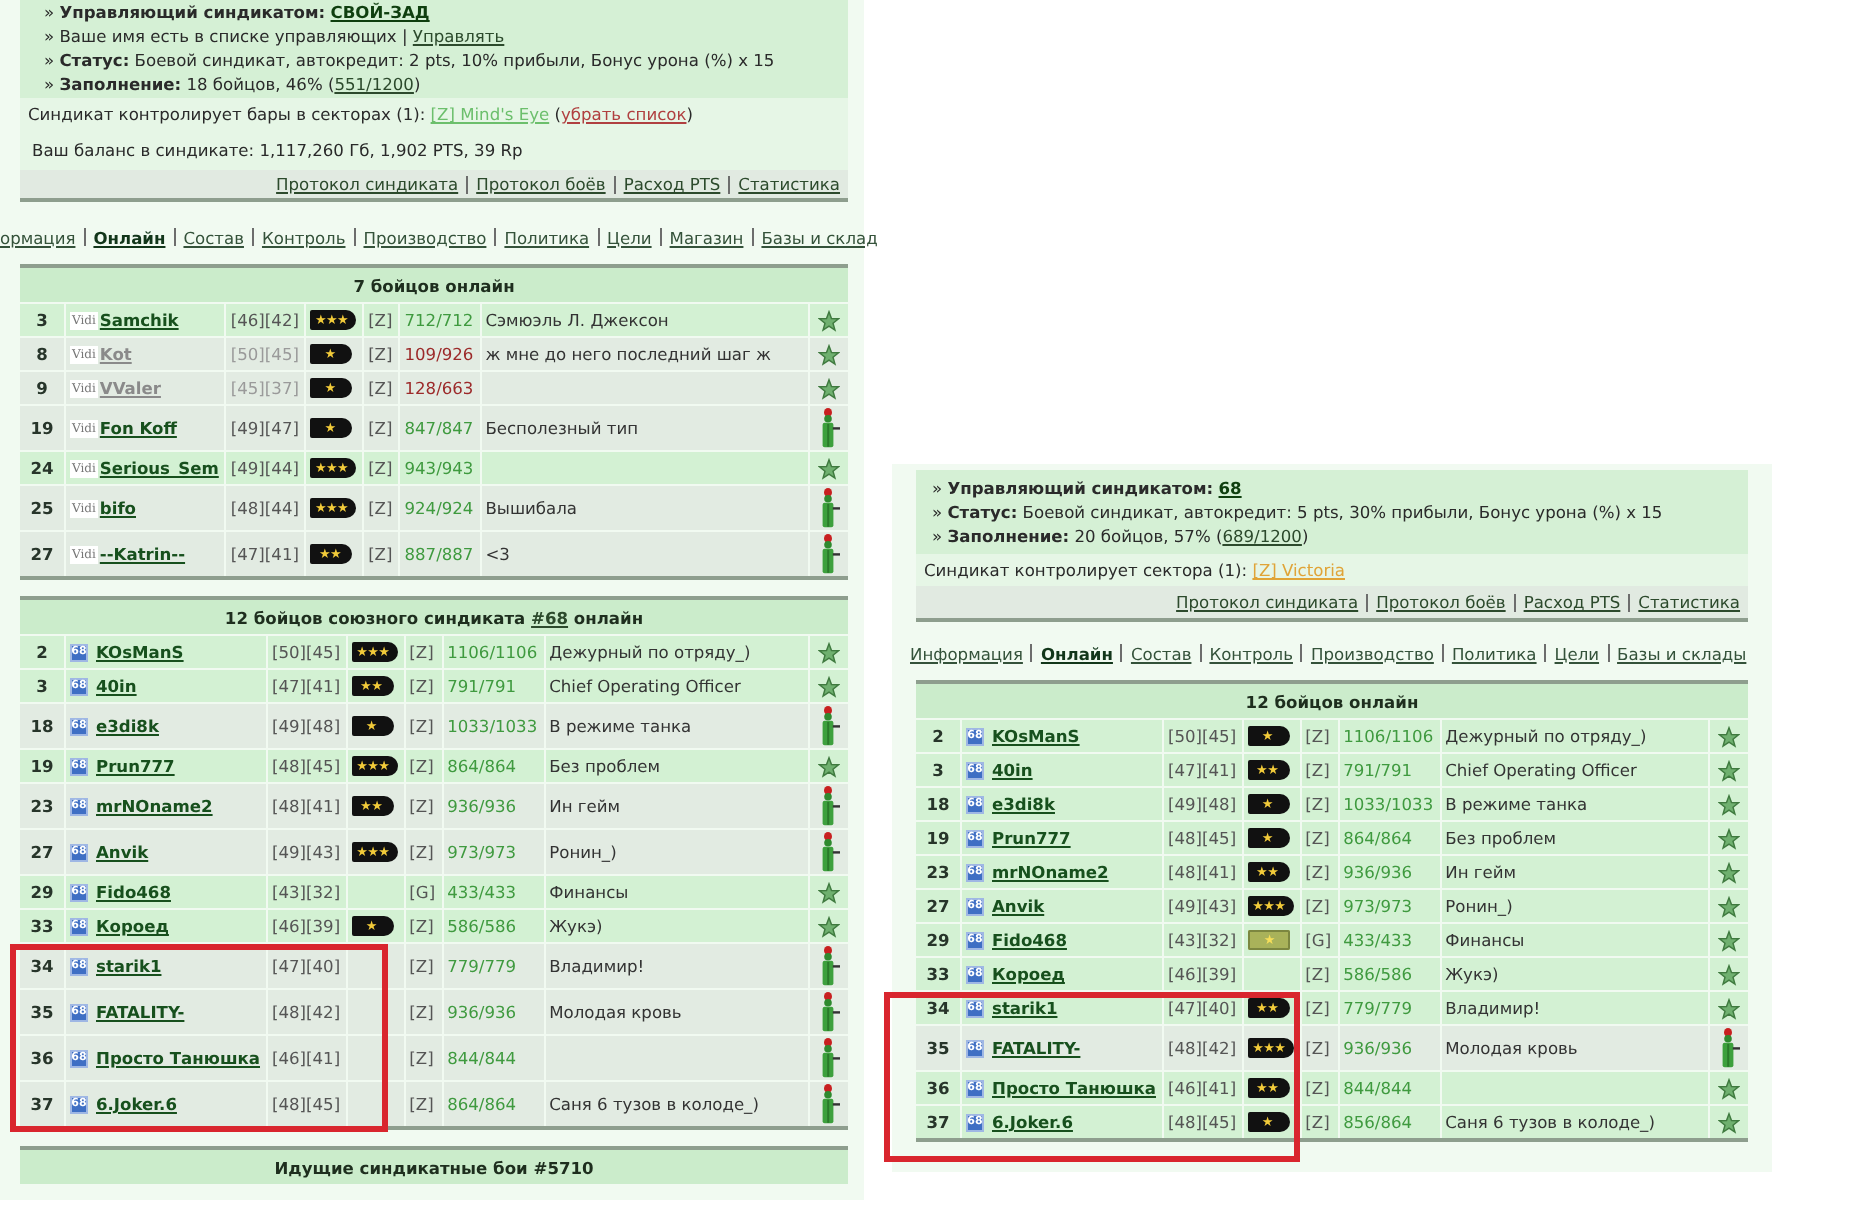 This screenshot has width=1860, height=1220. I want to click on hp-value: 586/586, so click(482, 926).